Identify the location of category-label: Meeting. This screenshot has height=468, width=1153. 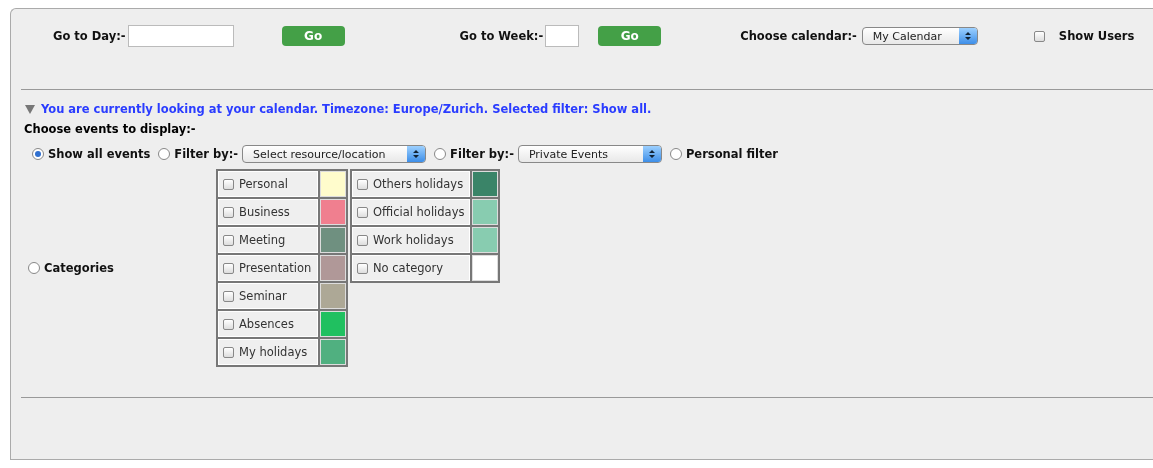
(262, 240).